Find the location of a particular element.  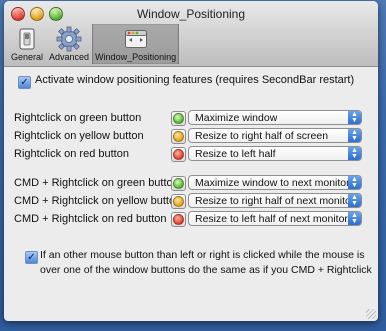

action-popup: Resize to left half of next monitor ▲ ▼ is located at coordinates (275, 218).